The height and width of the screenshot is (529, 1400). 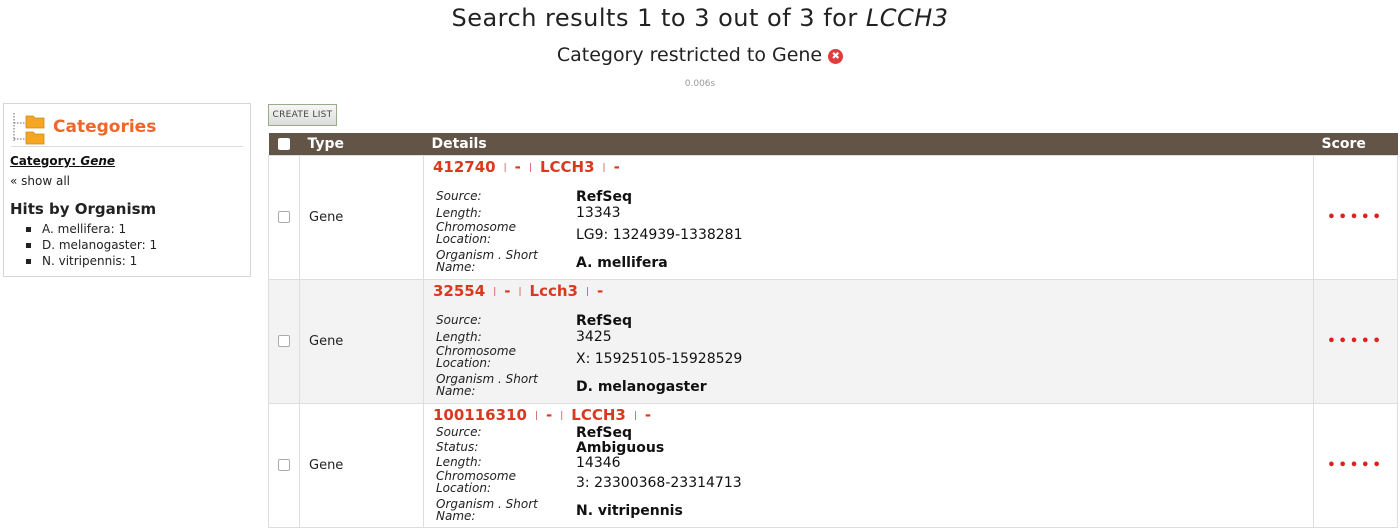 I want to click on search-query: LCCH3, so click(x=907, y=18).